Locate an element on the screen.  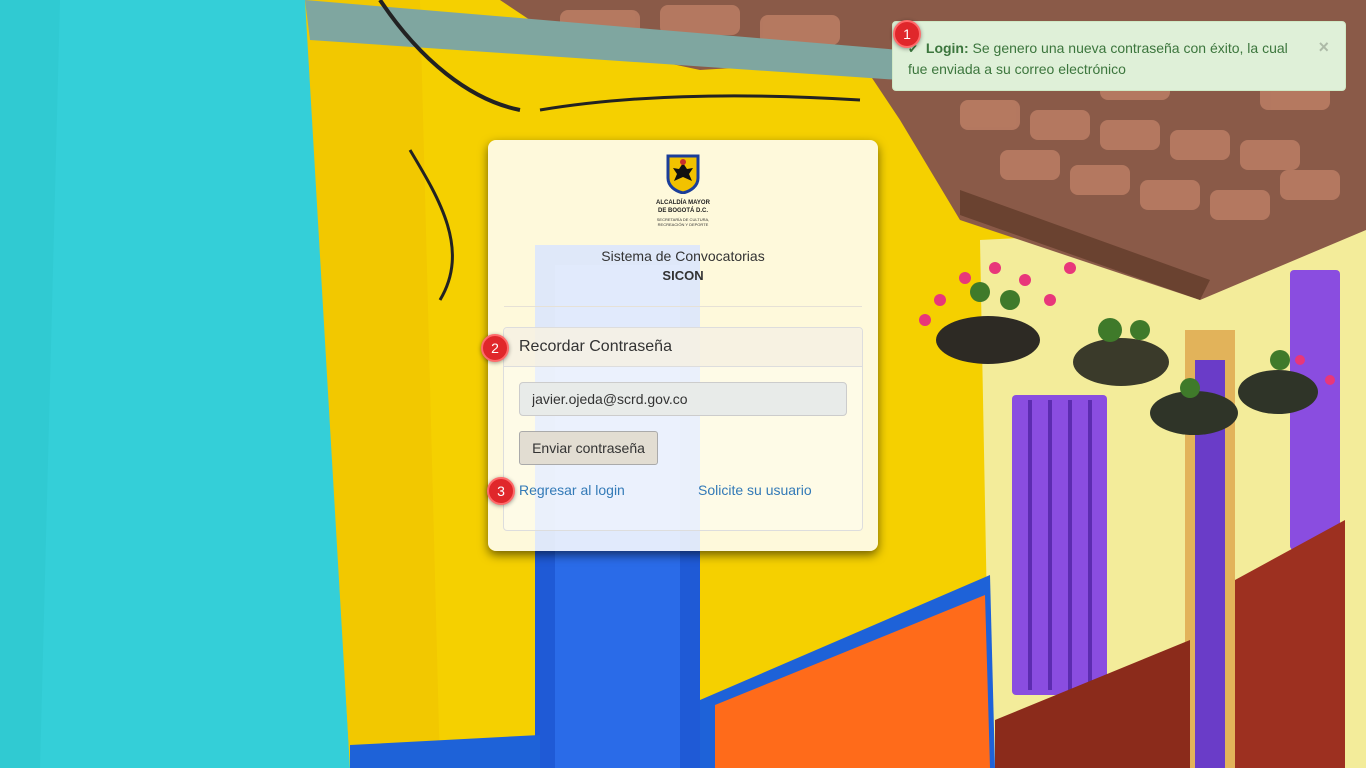
step-badge-3: 3 is located at coordinates (501, 491).